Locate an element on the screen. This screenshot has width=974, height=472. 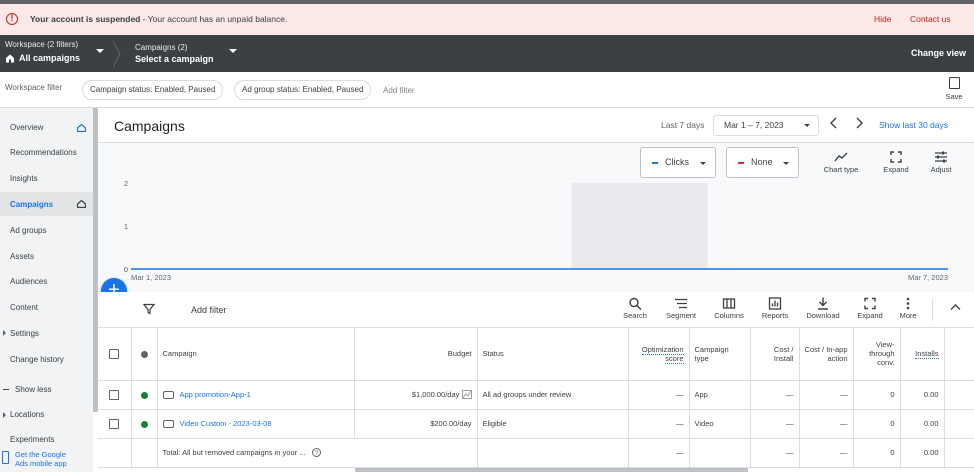
select-all-checkbox-cell is located at coordinates (115, 354).